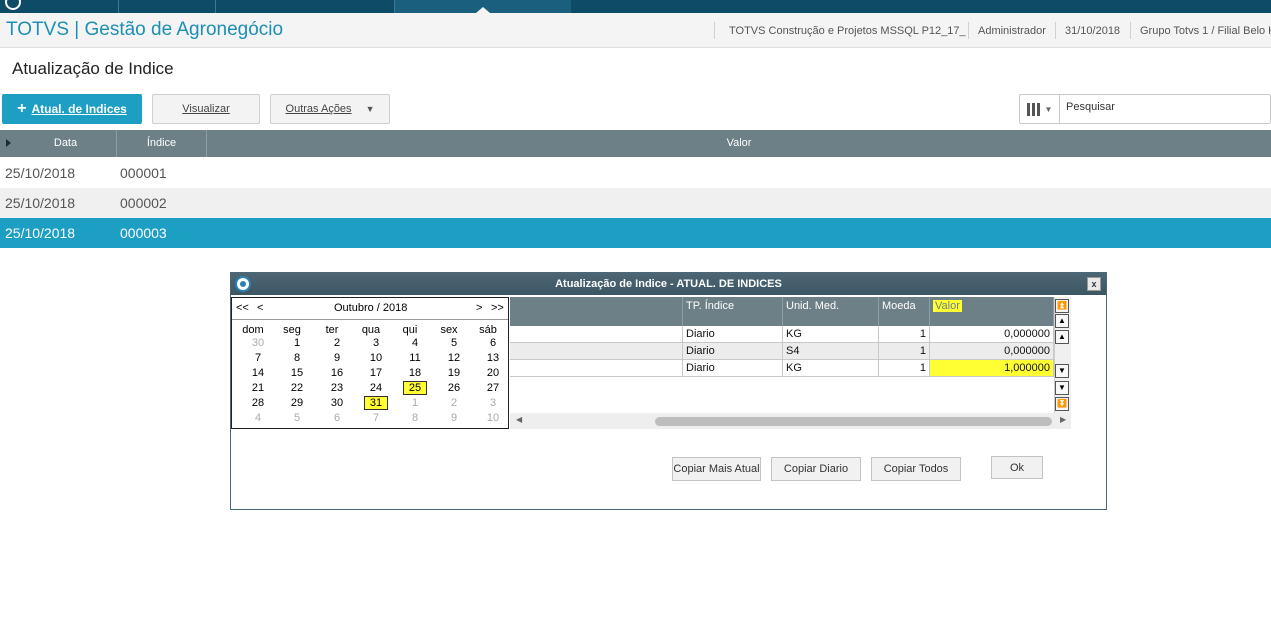 This screenshot has width=1271, height=631. What do you see at coordinates (635, 203) in the screenshot?
I see `table-row: 25/10/2018 000002` at bounding box center [635, 203].